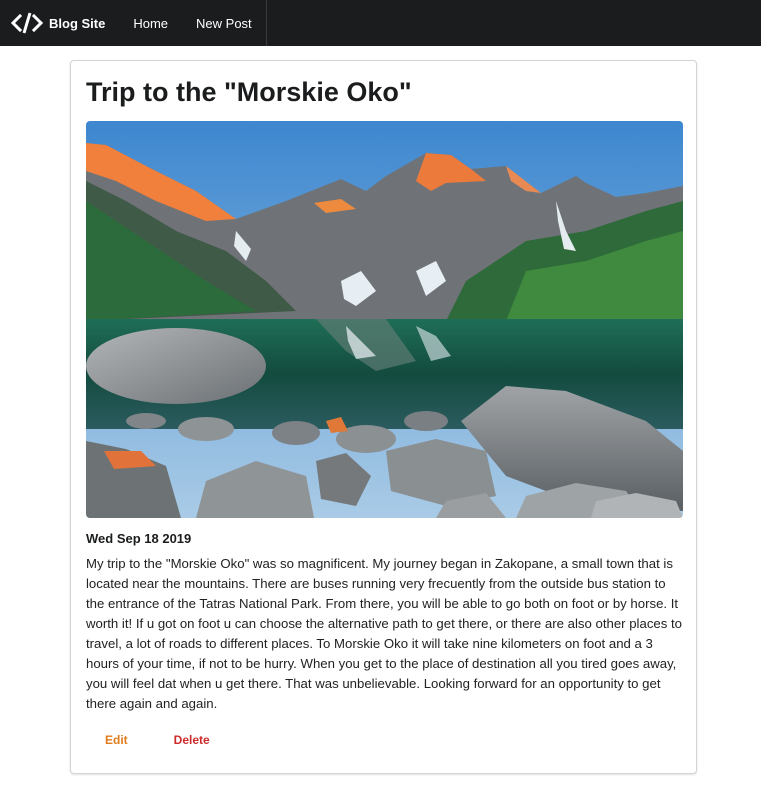  I want to click on post-actions: Edit Delete, so click(157, 740).